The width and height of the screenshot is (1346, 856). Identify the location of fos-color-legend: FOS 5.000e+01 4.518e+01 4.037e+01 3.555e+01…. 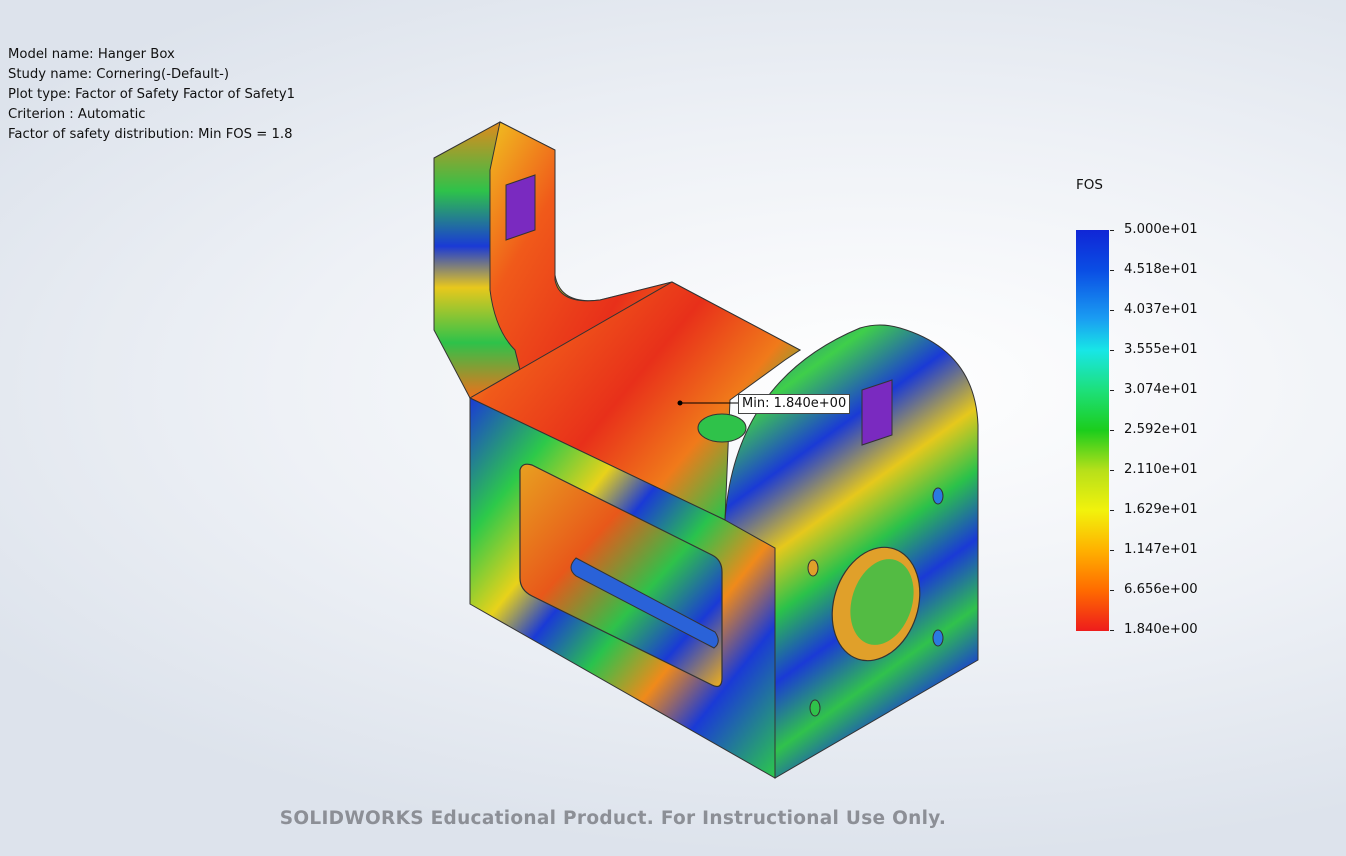
(1170, 410).